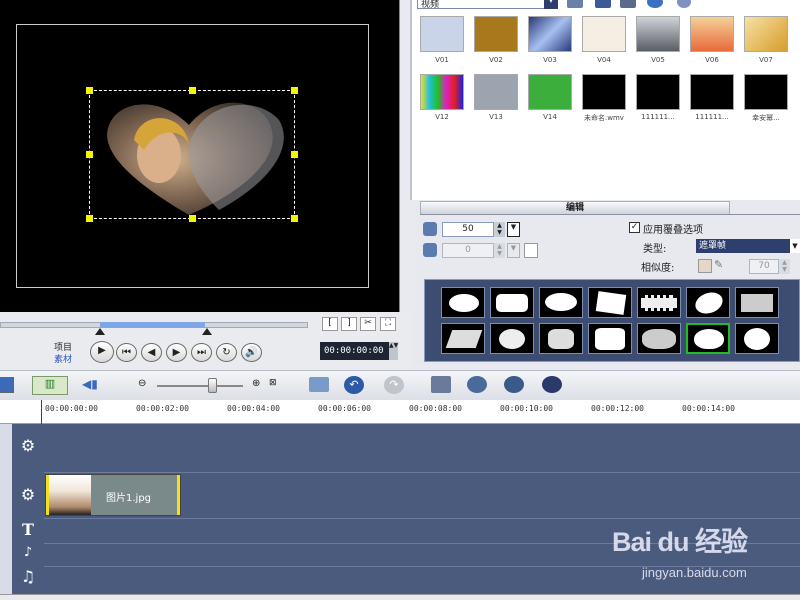 This screenshot has height=600, width=800. Describe the element at coordinates (499, 229) in the screenshot. I see `transparency-spinner: ▲ ▼` at that location.